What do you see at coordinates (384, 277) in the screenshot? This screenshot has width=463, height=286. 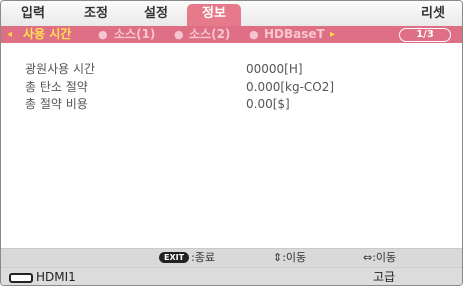 I see `menu-mode-label: 고급` at bounding box center [384, 277].